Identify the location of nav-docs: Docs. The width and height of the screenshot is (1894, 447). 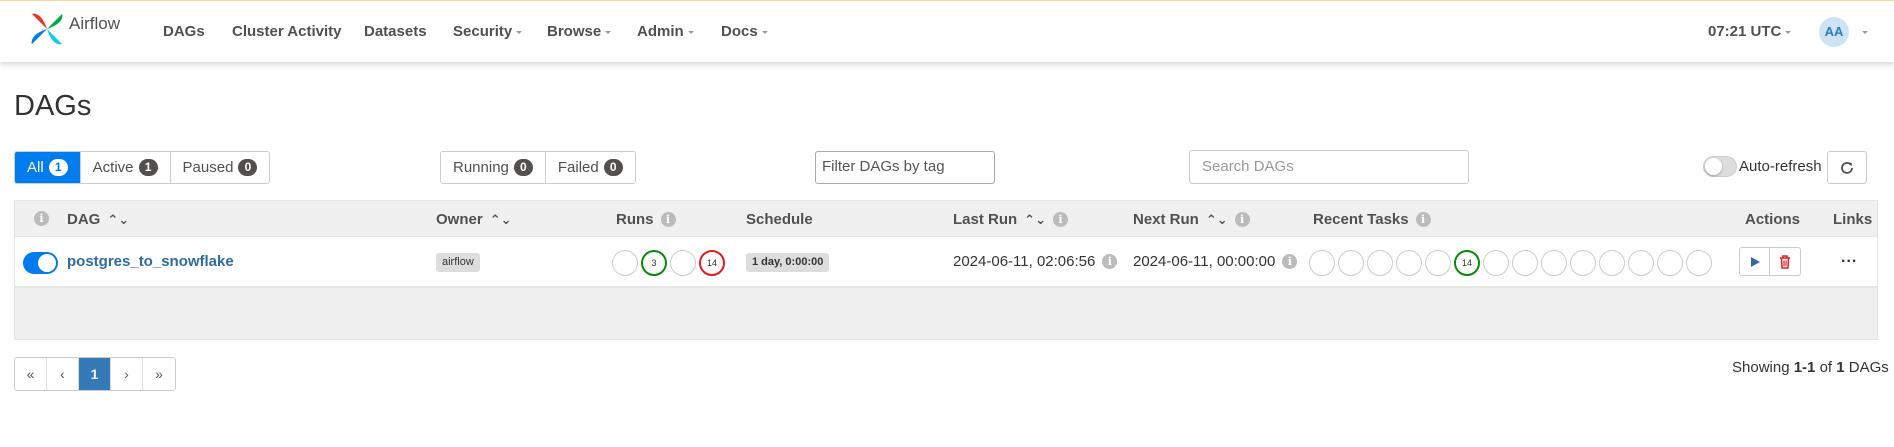
(744, 31).